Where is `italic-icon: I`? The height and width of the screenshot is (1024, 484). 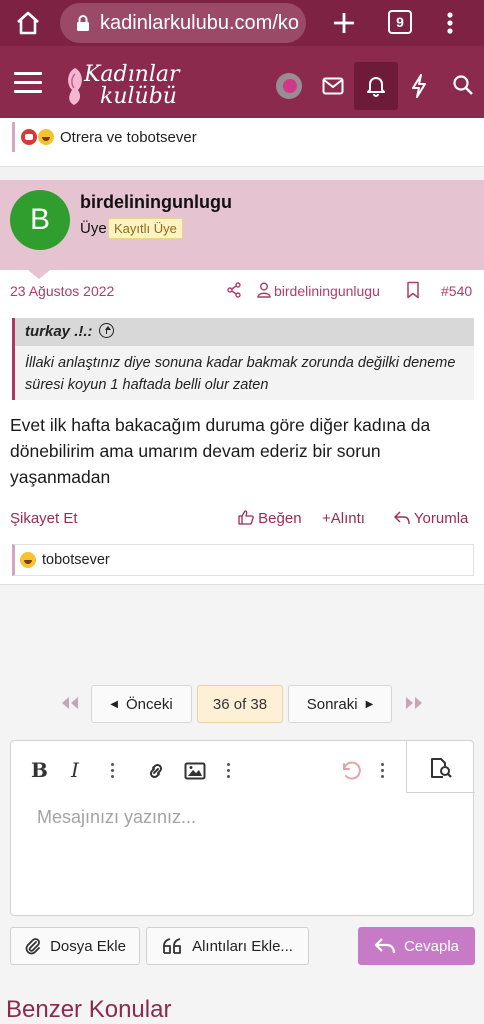
italic-icon: I is located at coordinates (75, 770).